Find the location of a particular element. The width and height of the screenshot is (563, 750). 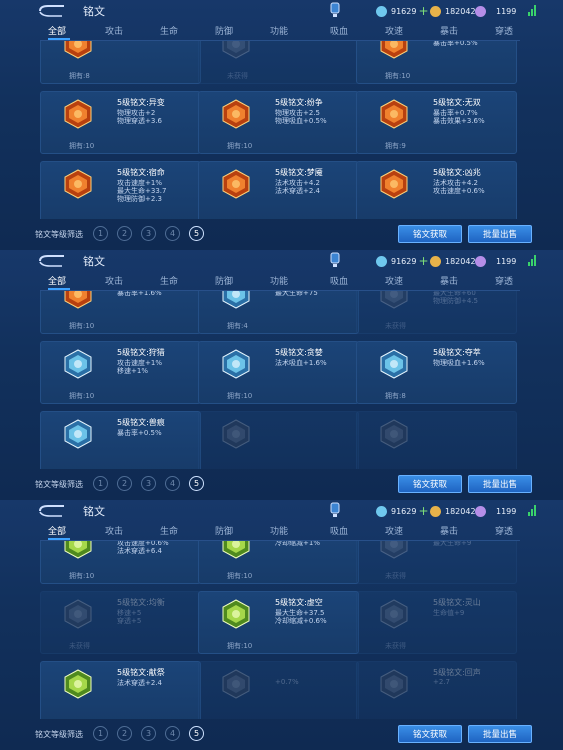

rune-card: 5级铭文:回声 +2.7 is located at coordinates (436, 690).